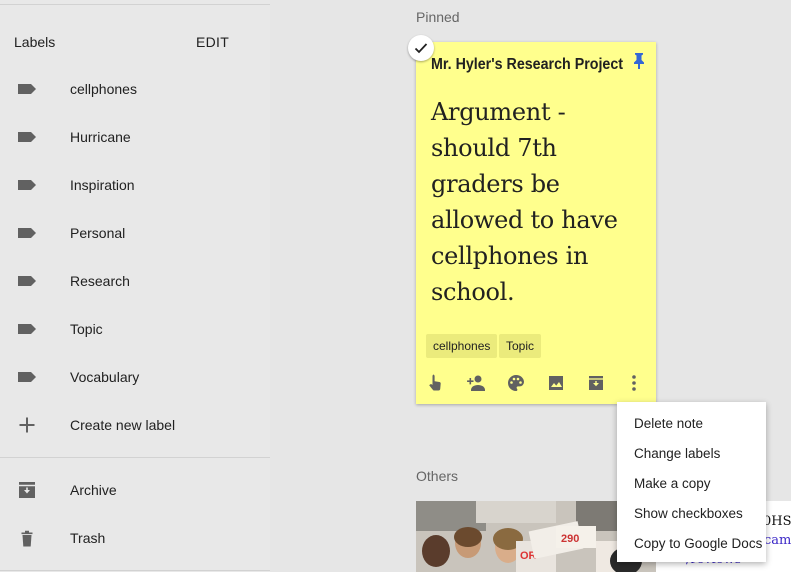 The height and width of the screenshot is (572, 791). Describe the element at coordinates (672, 483) in the screenshot. I see `menu-item-make-a-copy: Make a copy` at that location.